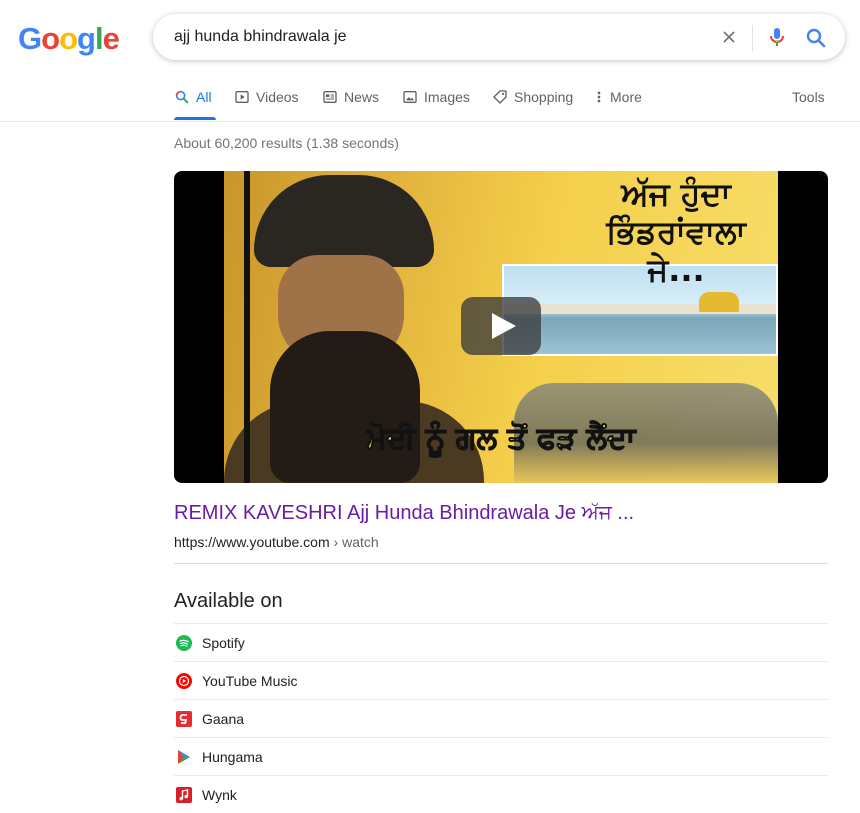  I want to click on search-input: ajj hunda bhindrawala je, so click(260, 37).